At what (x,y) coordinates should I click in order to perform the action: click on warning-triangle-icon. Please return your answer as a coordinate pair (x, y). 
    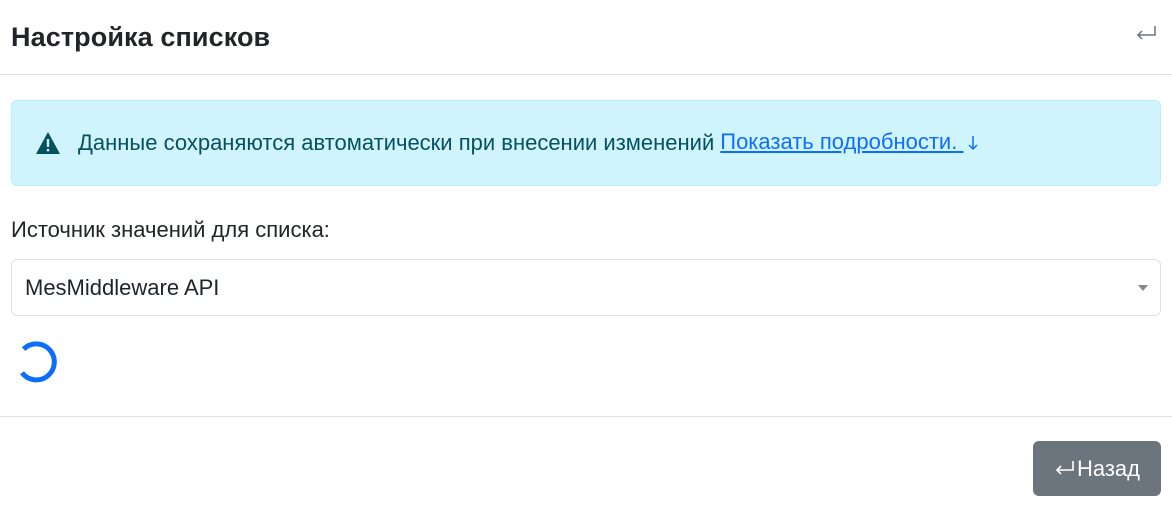
    Looking at the image, I should click on (48, 143).